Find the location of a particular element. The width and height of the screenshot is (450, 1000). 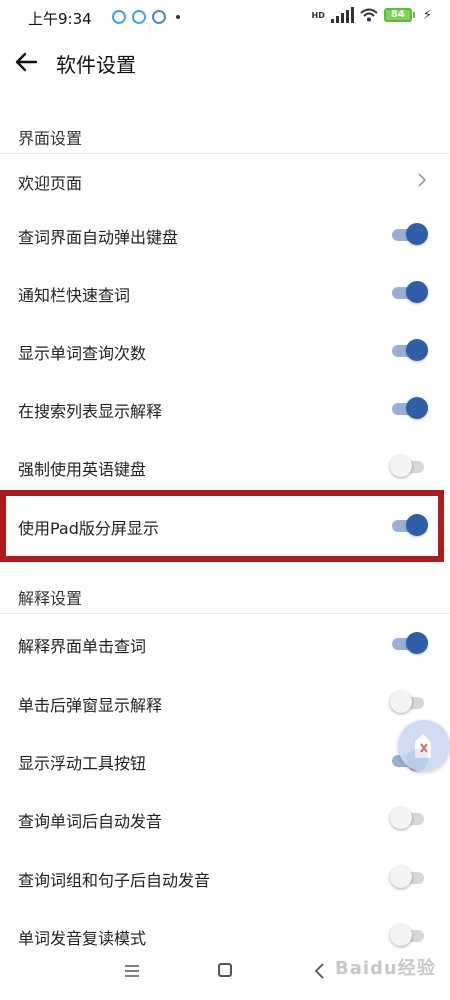

setting-label: 查询词组和句子后自动发音 is located at coordinates (114, 880).